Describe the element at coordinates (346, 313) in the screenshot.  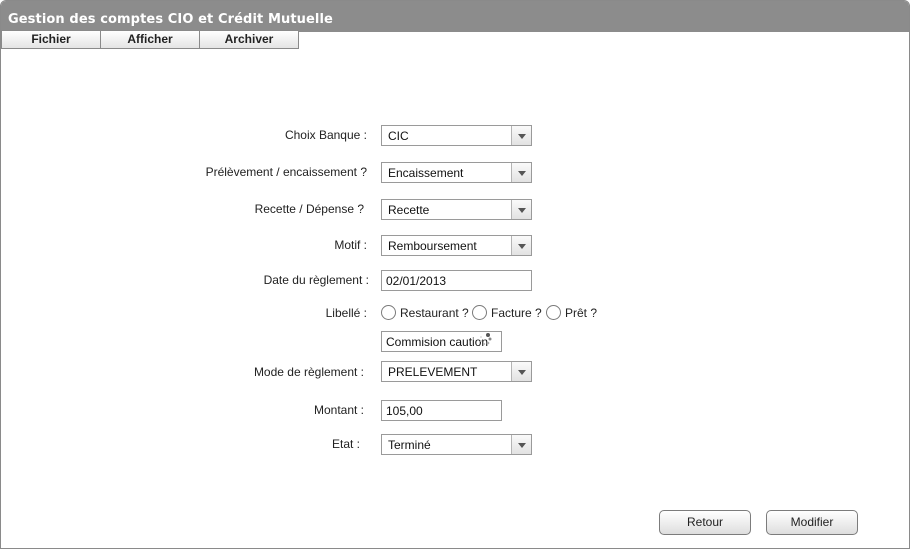
I see `wording-label: Libellé :` at that location.